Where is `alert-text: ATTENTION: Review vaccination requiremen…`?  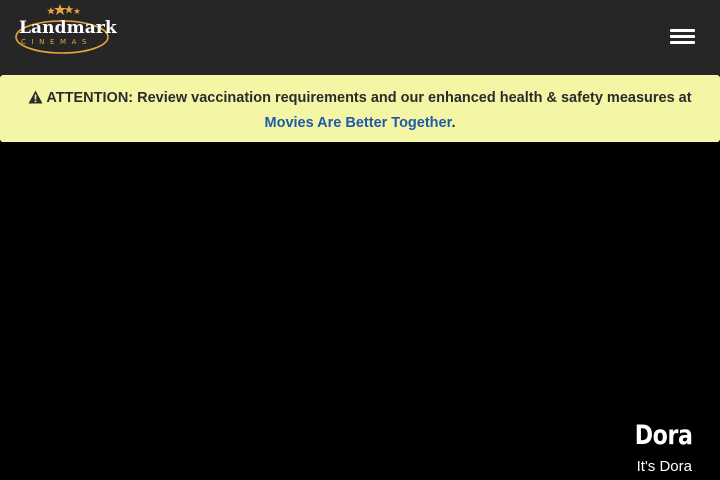 alert-text: ATTENTION: Review vaccination requiremen… is located at coordinates (369, 98).